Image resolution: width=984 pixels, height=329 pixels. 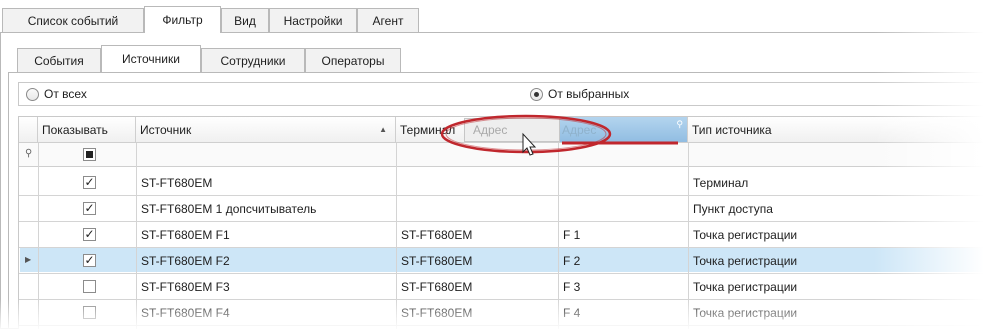 What do you see at coordinates (559, 135) in the screenshot?
I see `annotation-overlay` at bounding box center [559, 135].